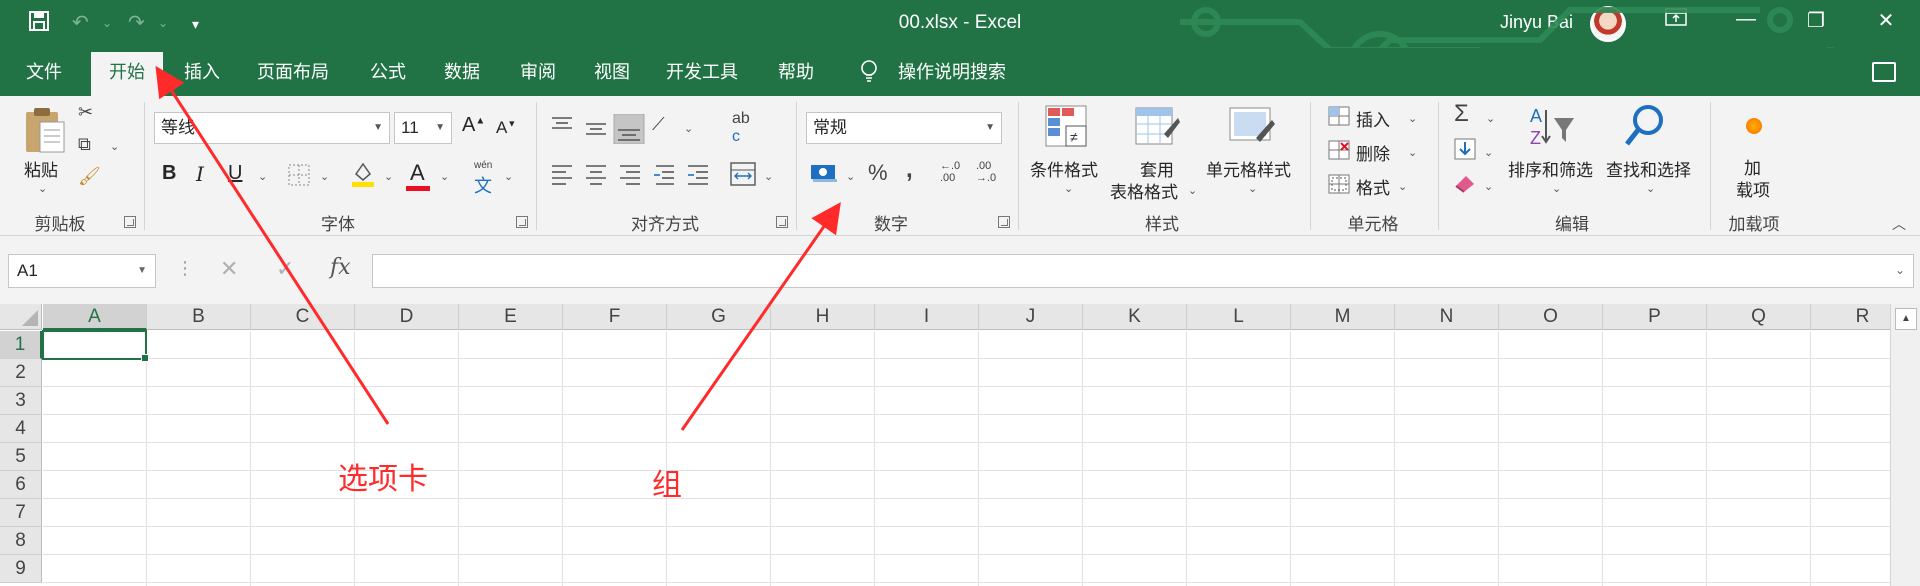  I want to click on paste-dropdown-icon: ⌄, so click(42, 188).